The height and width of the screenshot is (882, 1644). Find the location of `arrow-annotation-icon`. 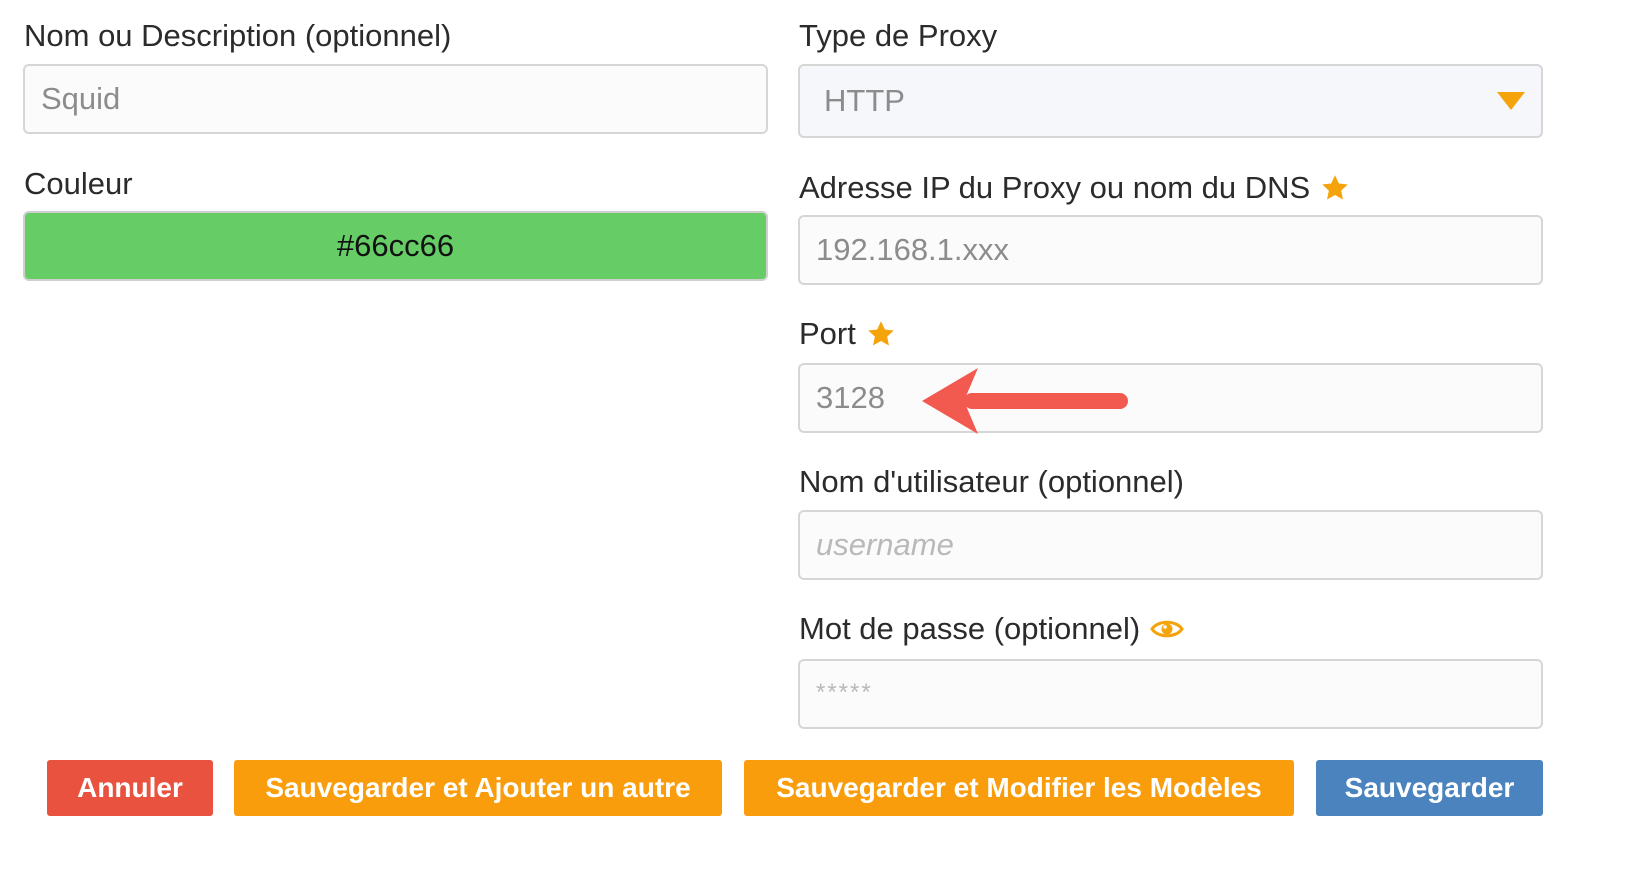

arrow-annotation-icon is located at coordinates (1025, 401).